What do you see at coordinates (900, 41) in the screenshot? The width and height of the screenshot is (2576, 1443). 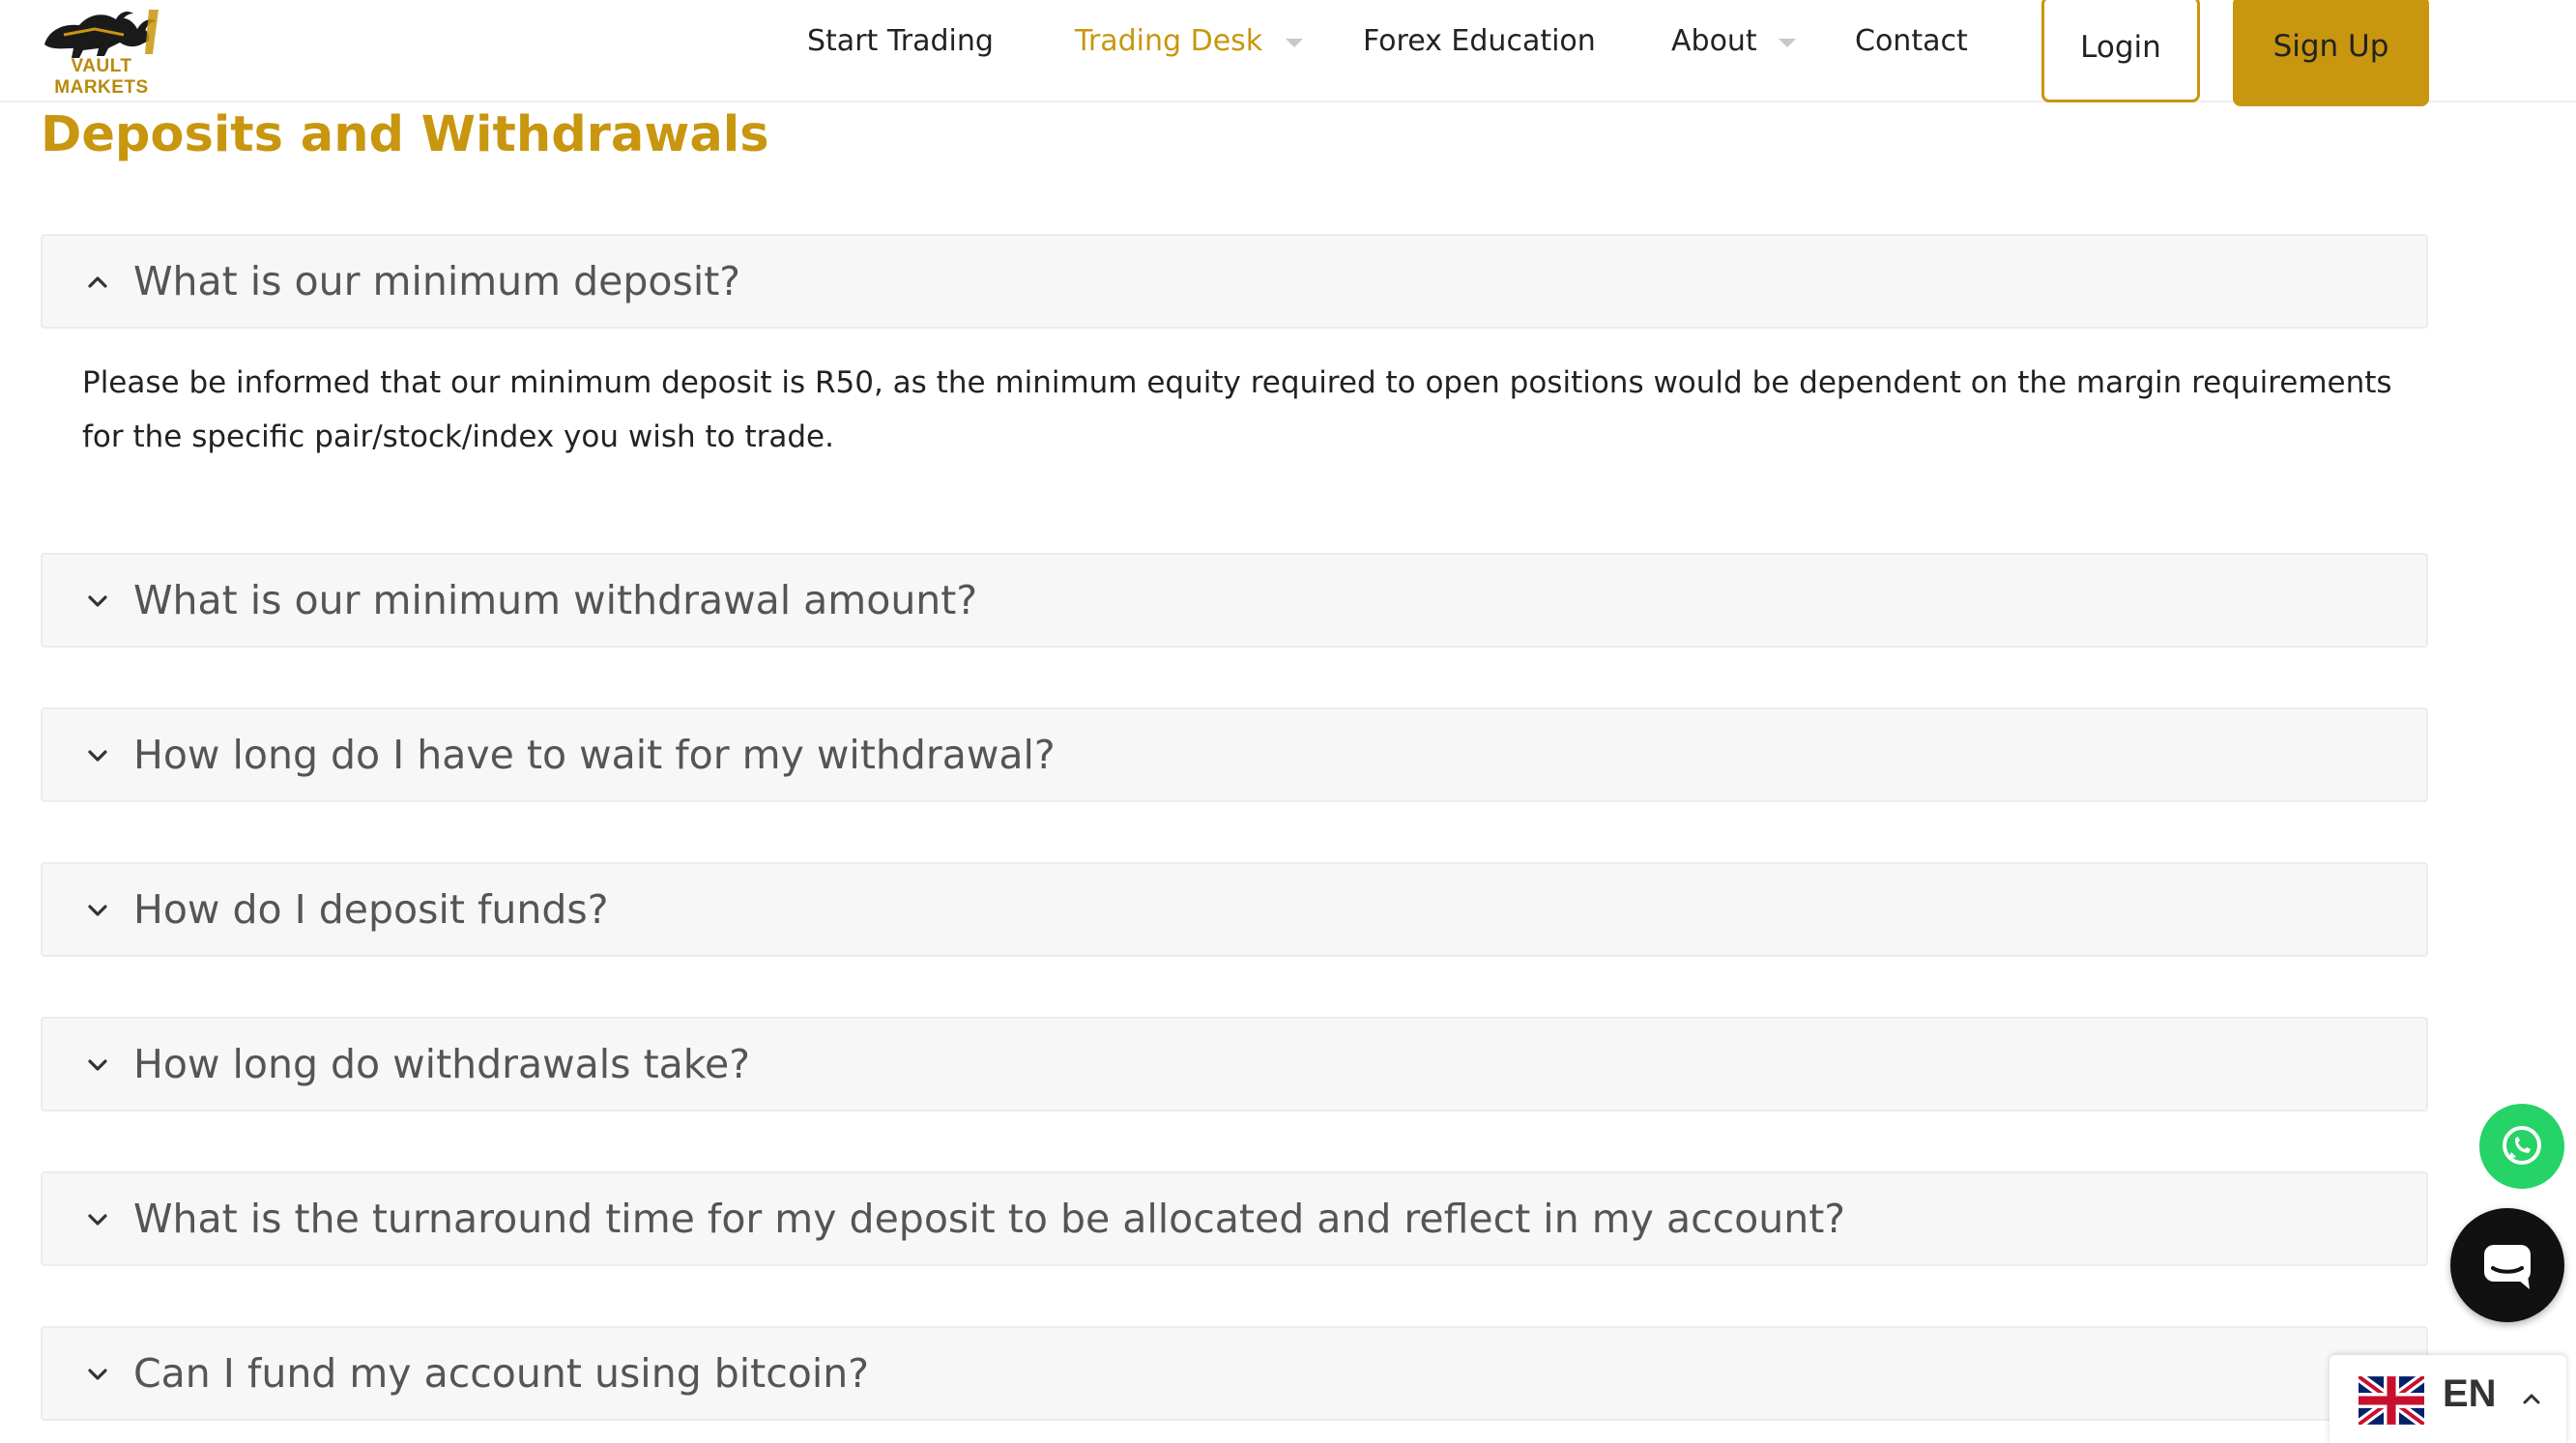 I see `nav-start-trading: Start Trading` at bounding box center [900, 41].